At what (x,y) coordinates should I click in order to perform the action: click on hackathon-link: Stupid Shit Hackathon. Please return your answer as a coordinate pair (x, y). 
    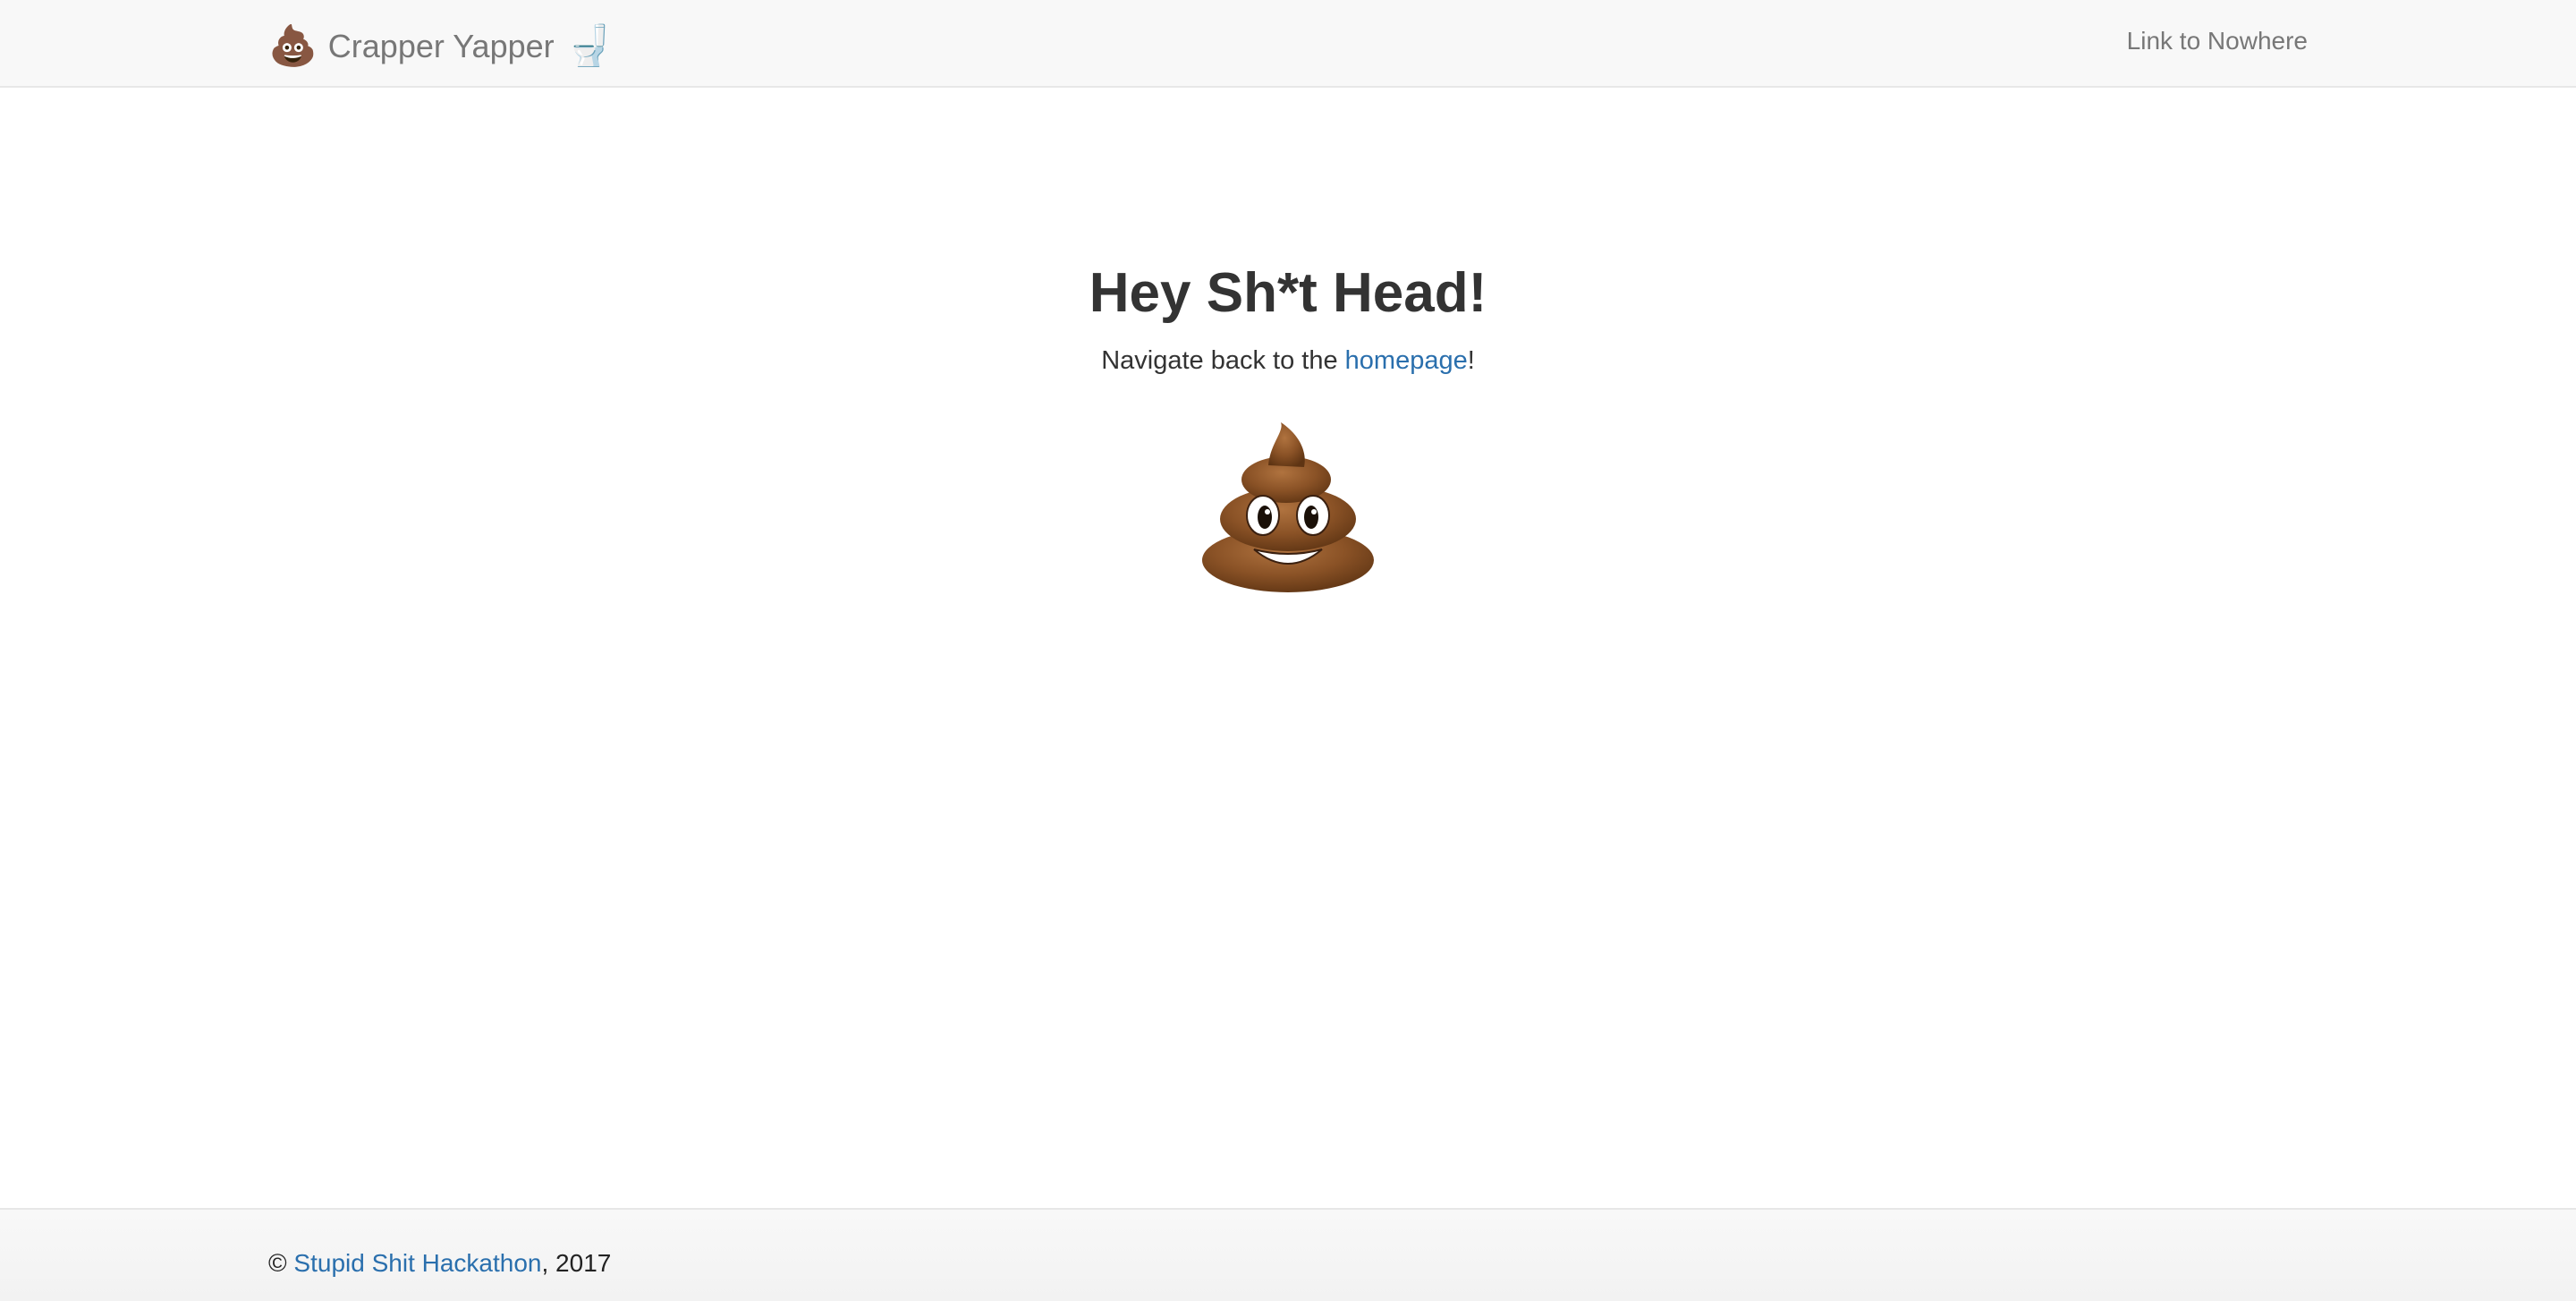
    Looking at the image, I should click on (417, 1263).